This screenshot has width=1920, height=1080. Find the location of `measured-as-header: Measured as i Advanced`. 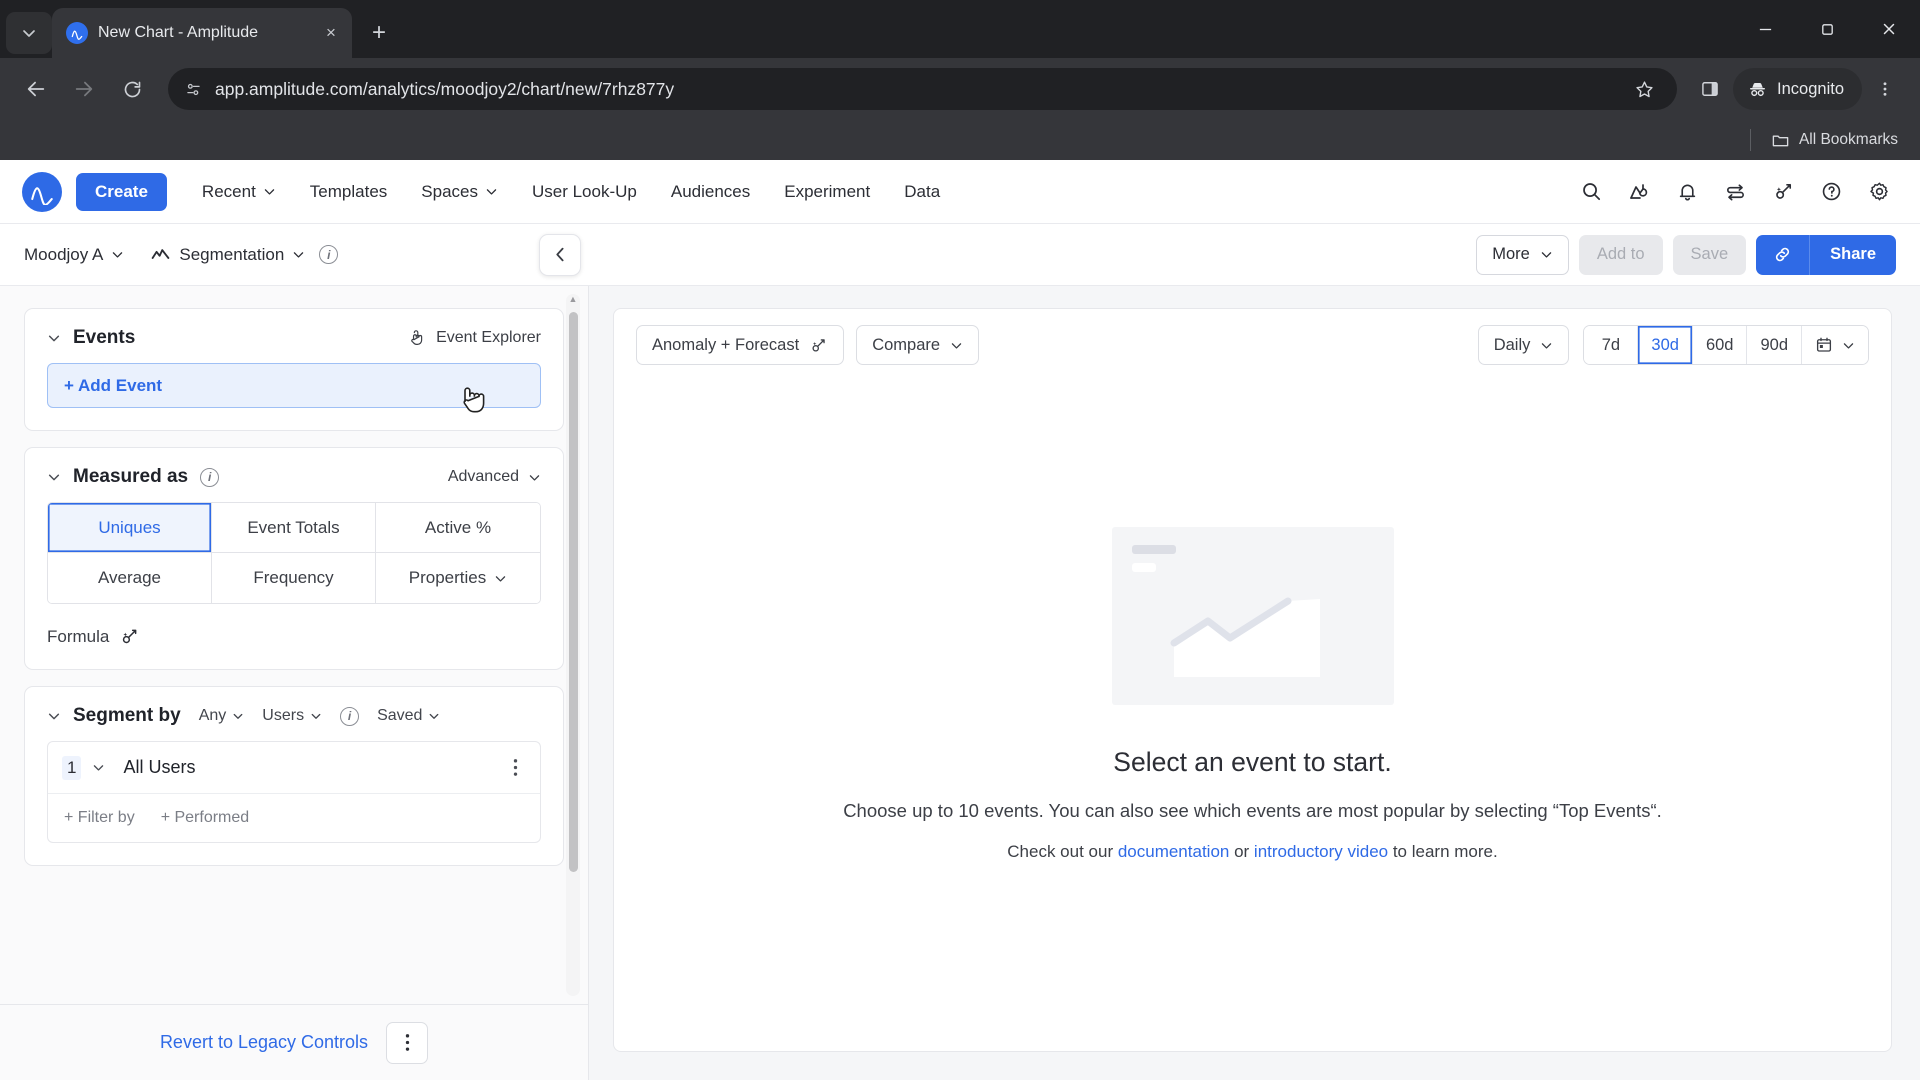

measured-as-header: Measured as i Advanced is located at coordinates (294, 477).